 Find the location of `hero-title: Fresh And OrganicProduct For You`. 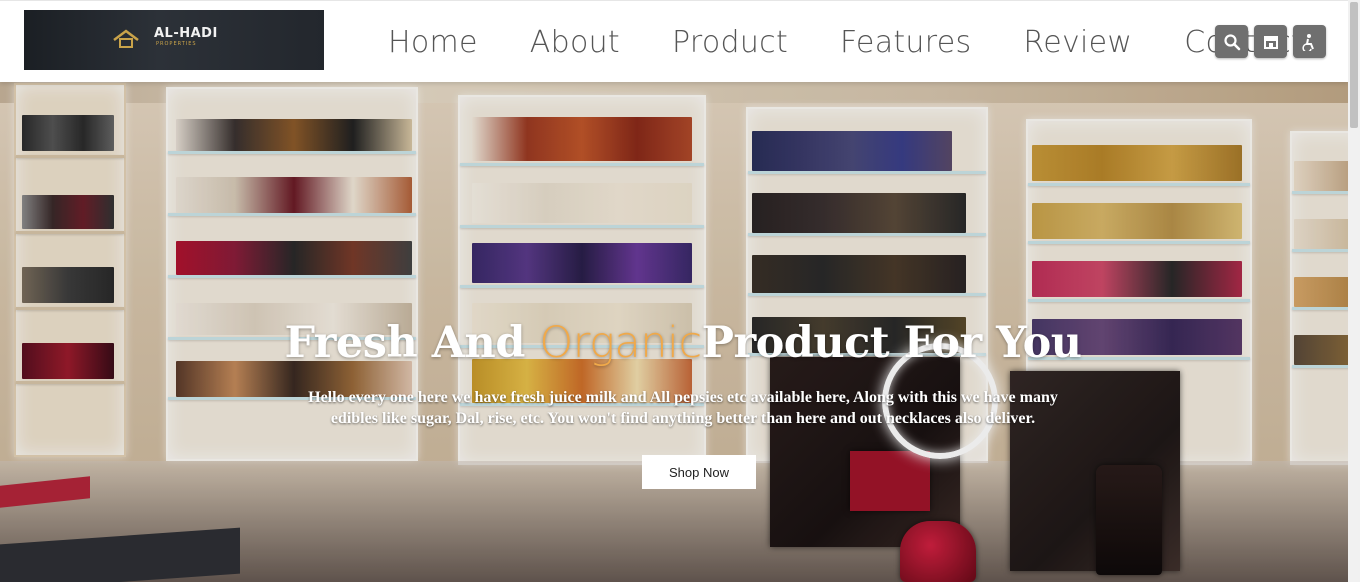

hero-title: Fresh And OrganicProduct For You is located at coordinates (680, 343).